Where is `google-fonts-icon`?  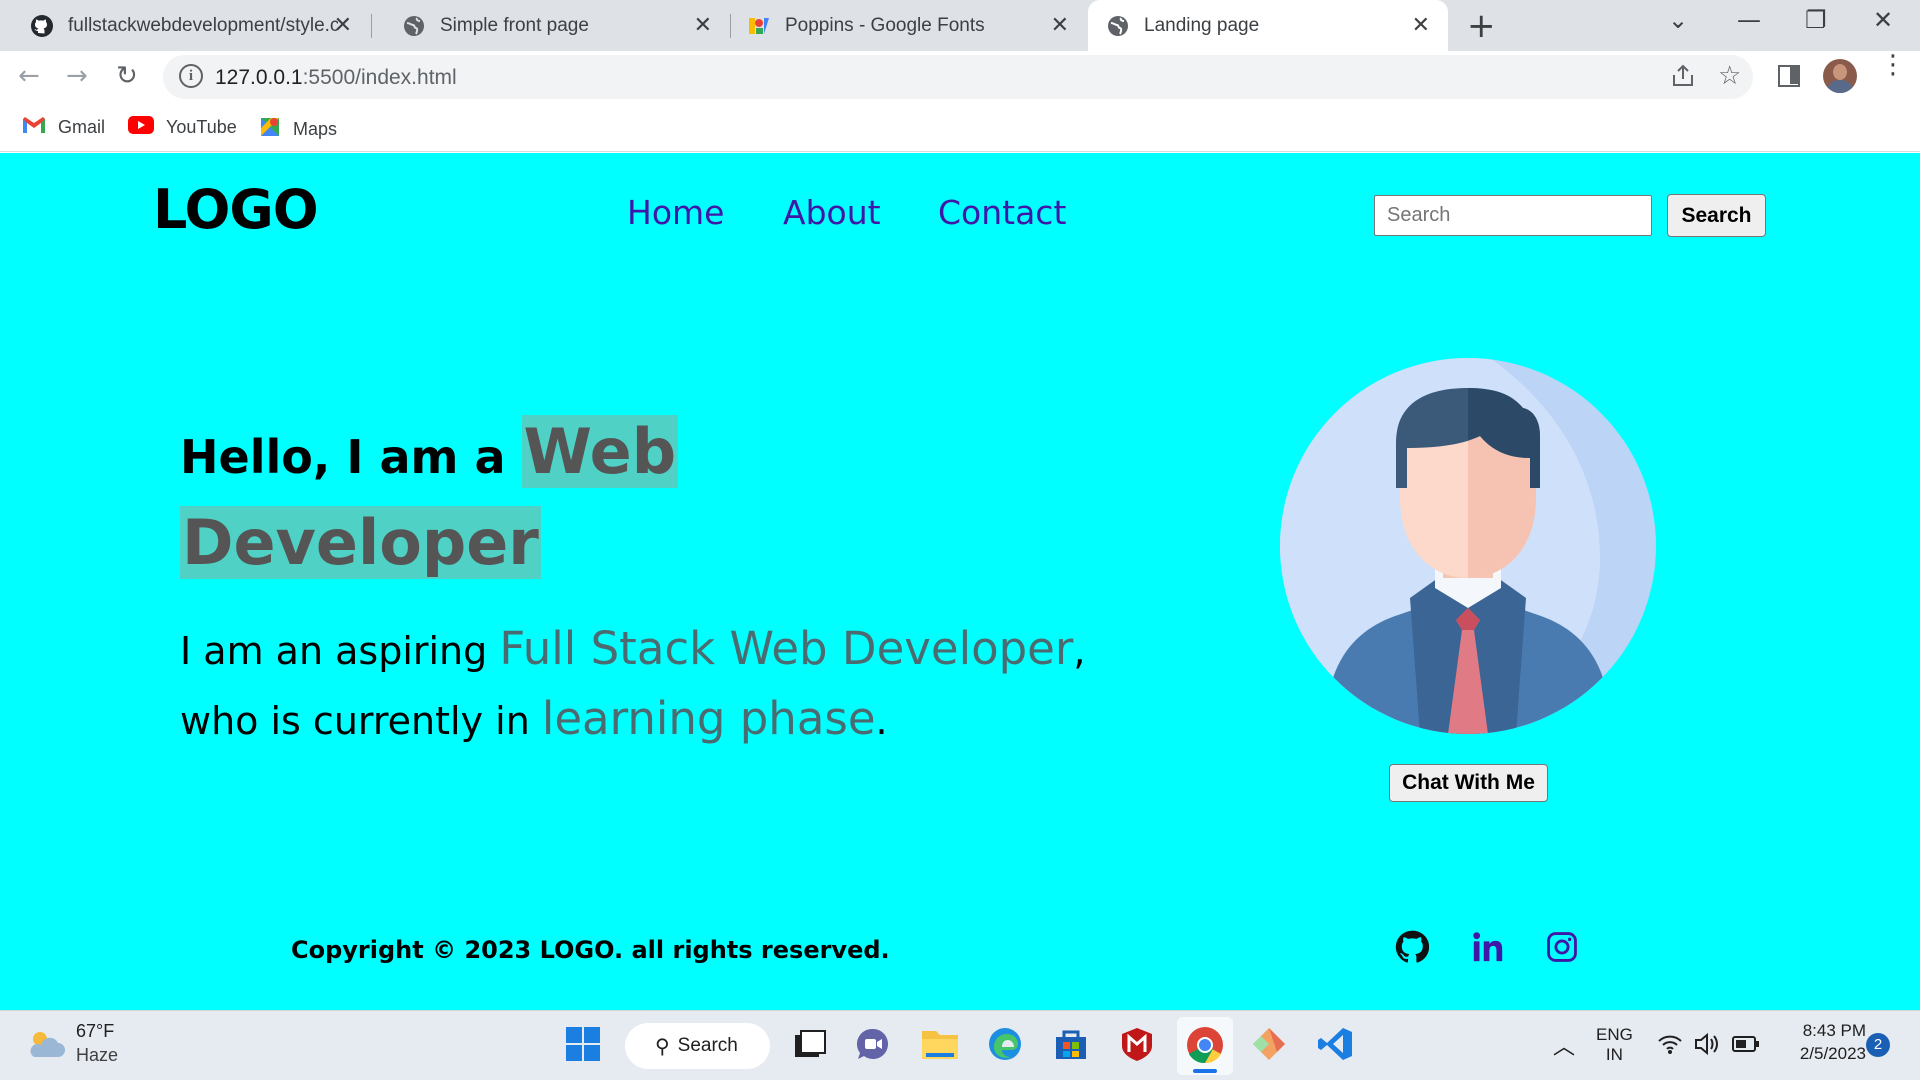 google-fonts-icon is located at coordinates (759, 26).